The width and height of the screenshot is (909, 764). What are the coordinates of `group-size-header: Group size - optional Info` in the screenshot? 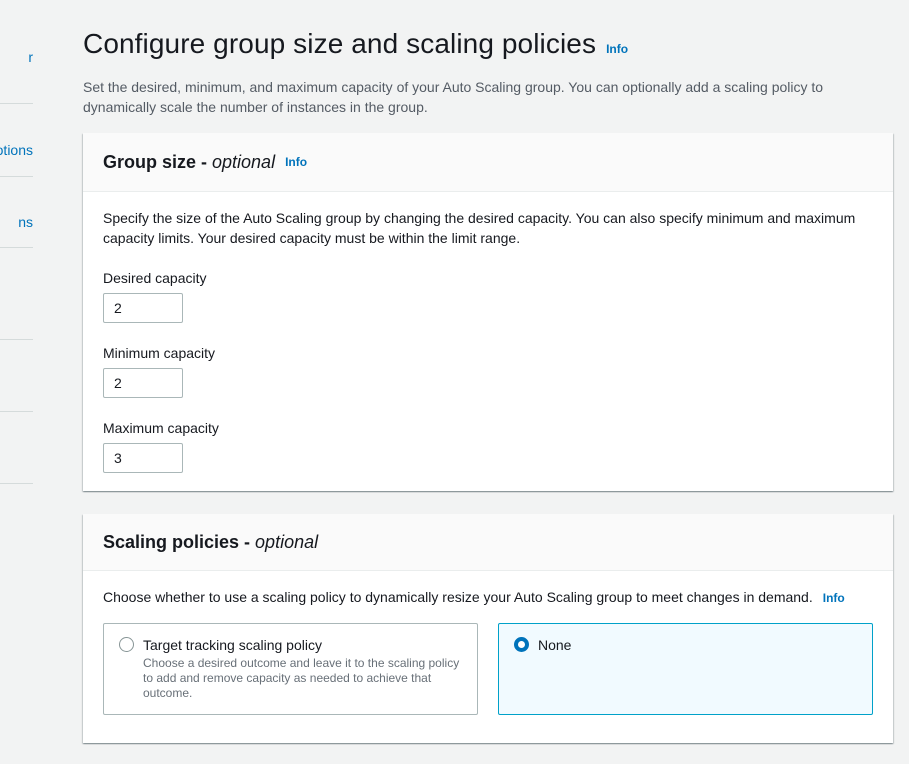 It's located at (488, 162).